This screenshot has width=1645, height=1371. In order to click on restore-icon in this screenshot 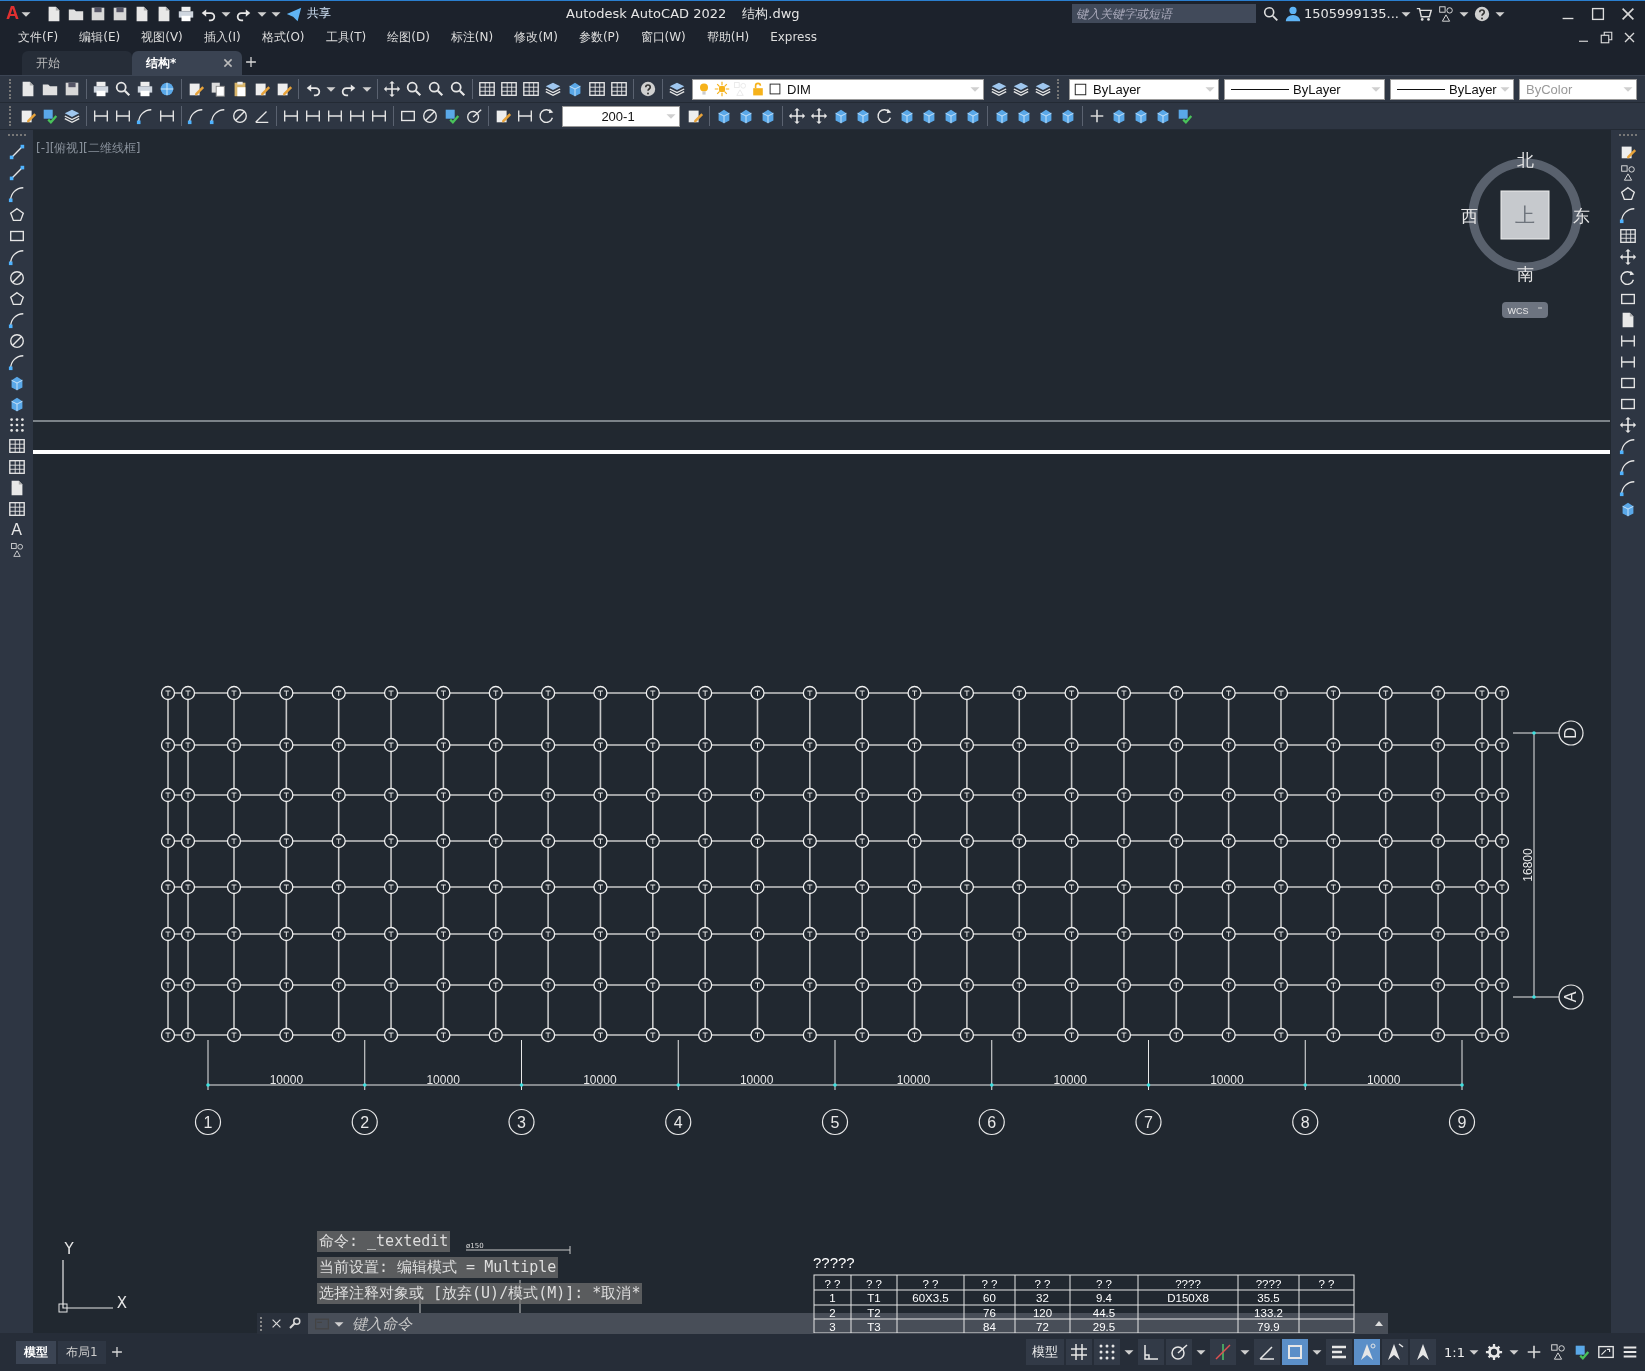, I will do `click(1606, 37)`.